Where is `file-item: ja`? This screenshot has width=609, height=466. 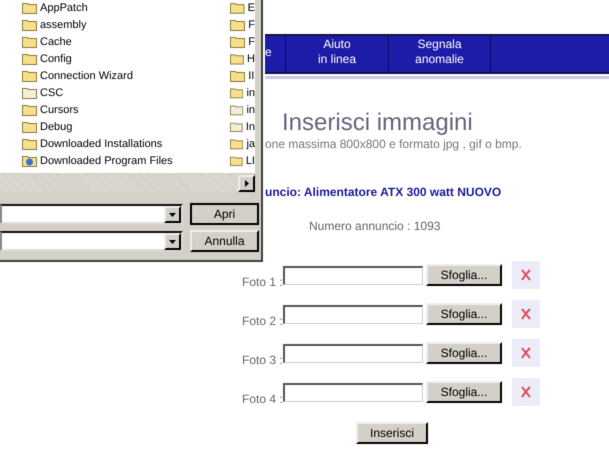 file-item: ja is located at coordinates (242, 143).